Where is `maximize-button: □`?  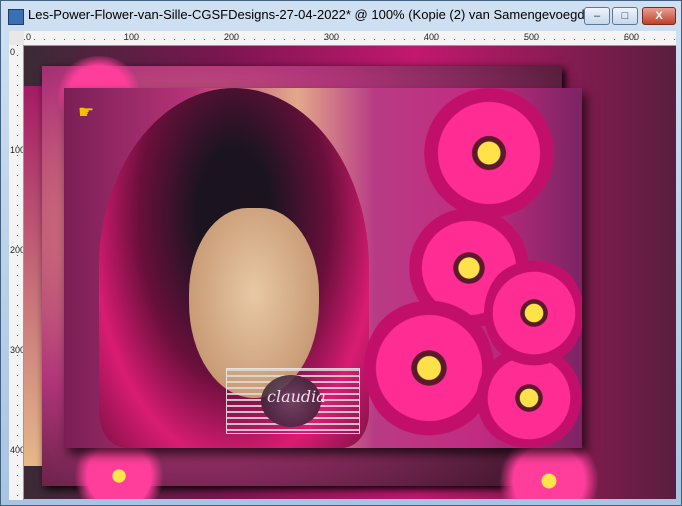
maximize-button: □ is located at coordinates (625, 16).